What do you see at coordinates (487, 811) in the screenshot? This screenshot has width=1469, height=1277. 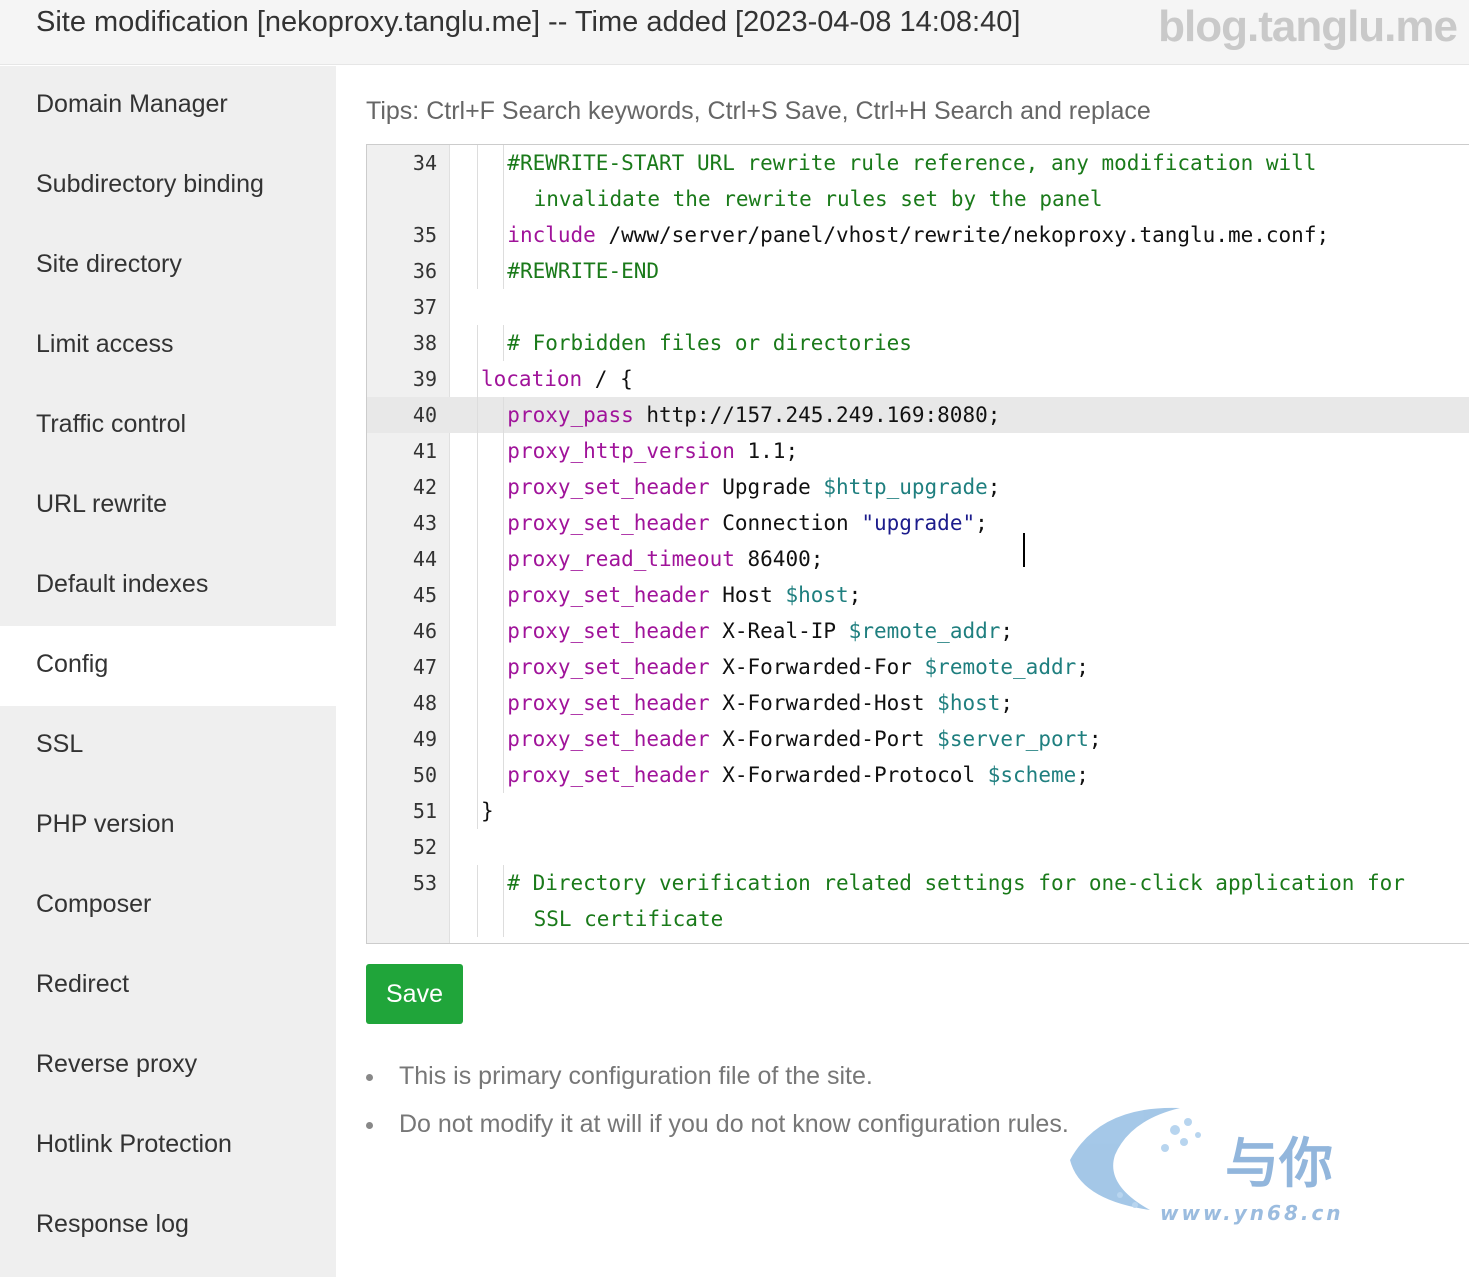 I see `code-text: }` at bounding box center [487, 811].